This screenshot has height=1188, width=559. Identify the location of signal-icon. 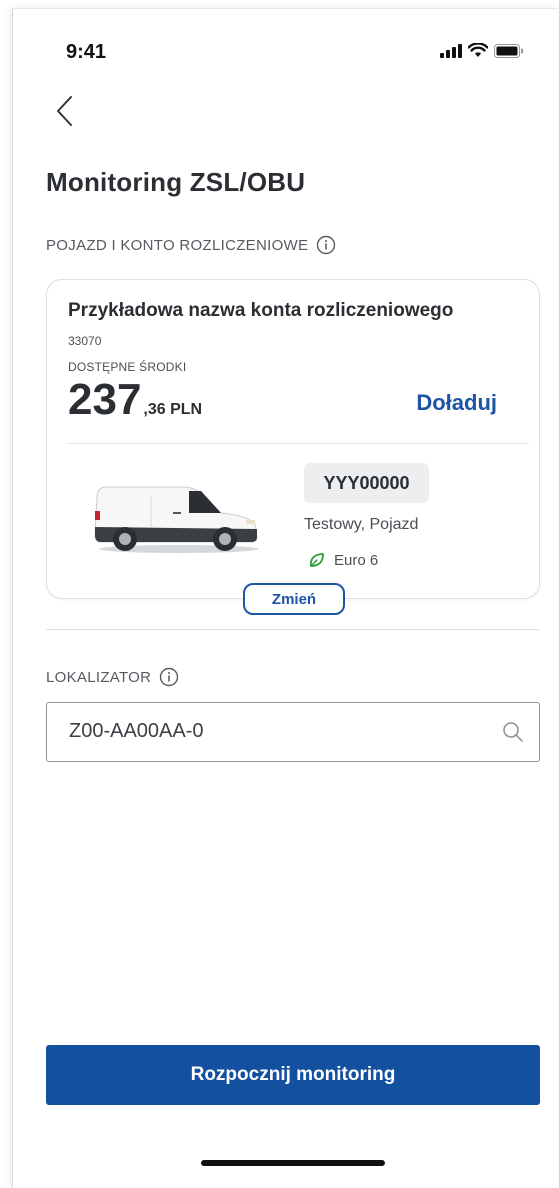
(451, 50).